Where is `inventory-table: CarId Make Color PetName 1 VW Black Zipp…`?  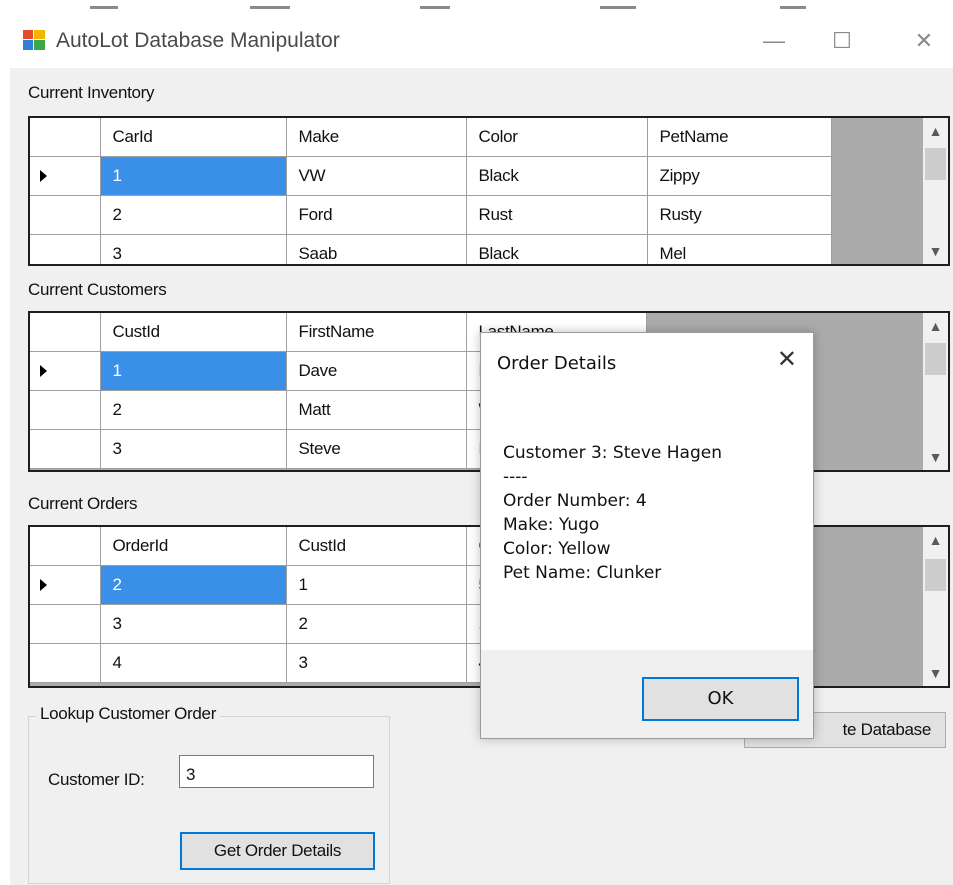
inventory-table: CarId Make Color PetName 1 VW Black Zipp… is located at coordinates (431, 191).